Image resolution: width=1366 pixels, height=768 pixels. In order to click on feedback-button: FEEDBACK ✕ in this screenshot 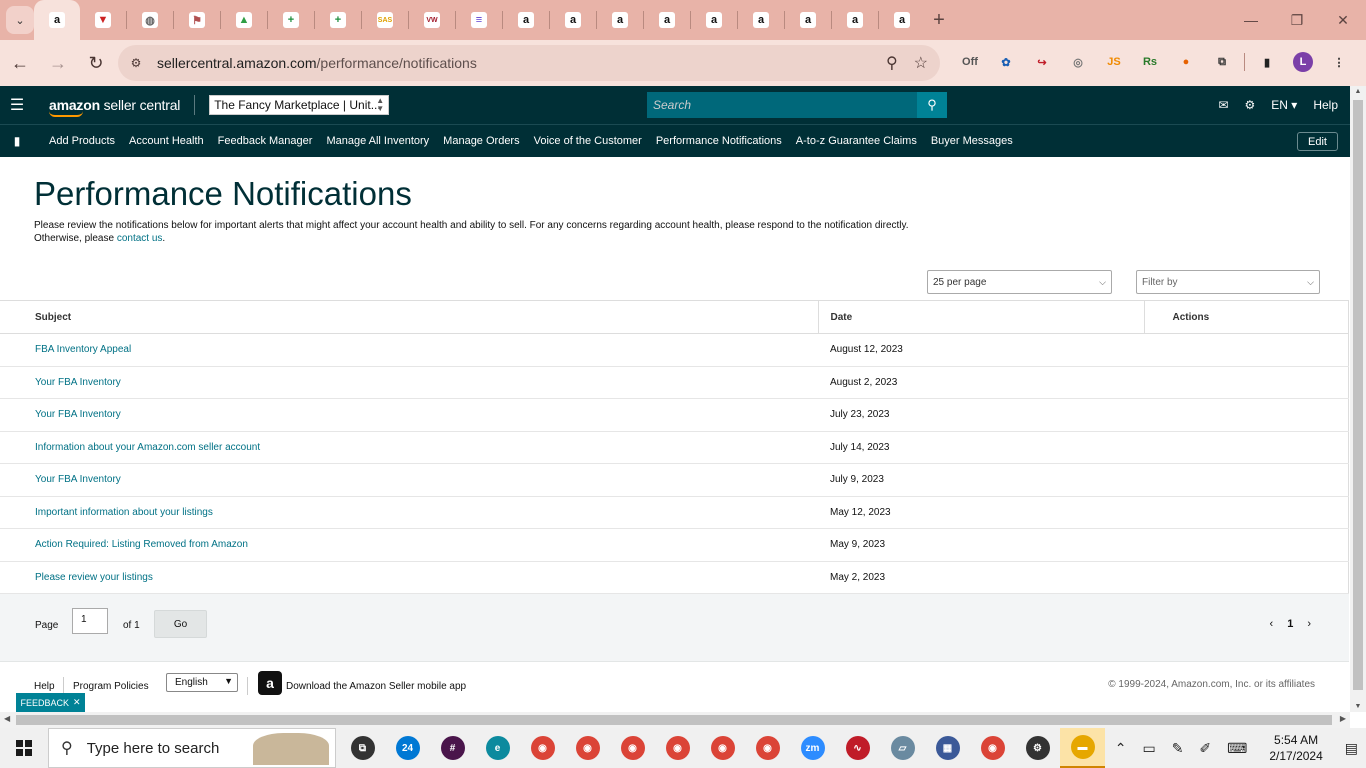, I will do `click(50, 702)`.